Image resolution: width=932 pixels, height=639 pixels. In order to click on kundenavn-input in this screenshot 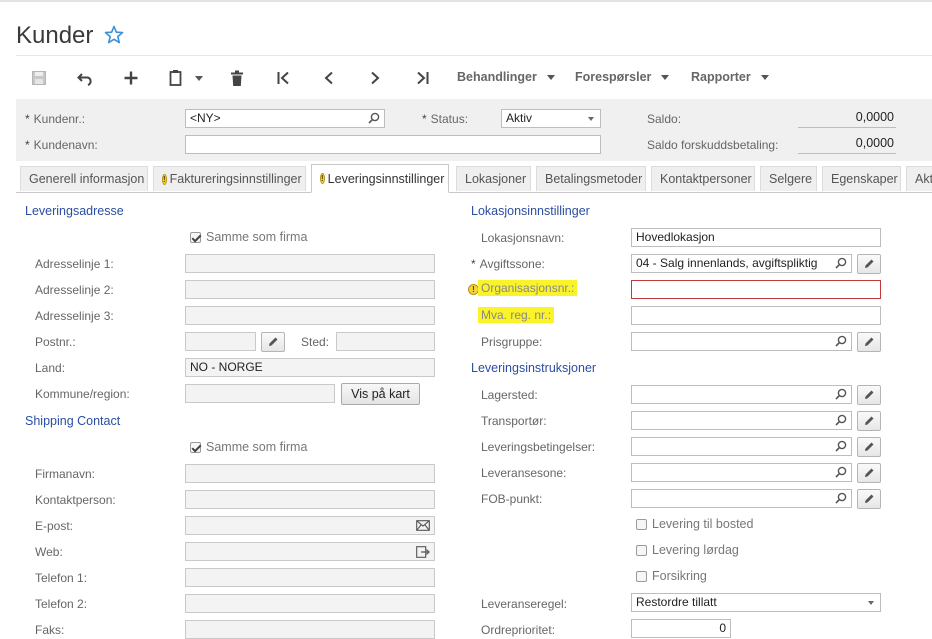, I will do `click(393, 144)`.